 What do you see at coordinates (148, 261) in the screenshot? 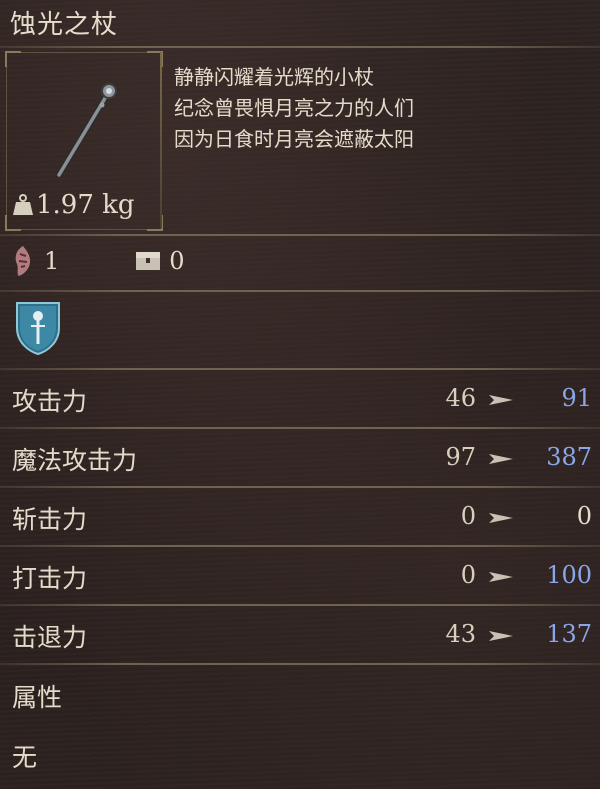
I see `chest-icon` at bounding box center [148, 261].